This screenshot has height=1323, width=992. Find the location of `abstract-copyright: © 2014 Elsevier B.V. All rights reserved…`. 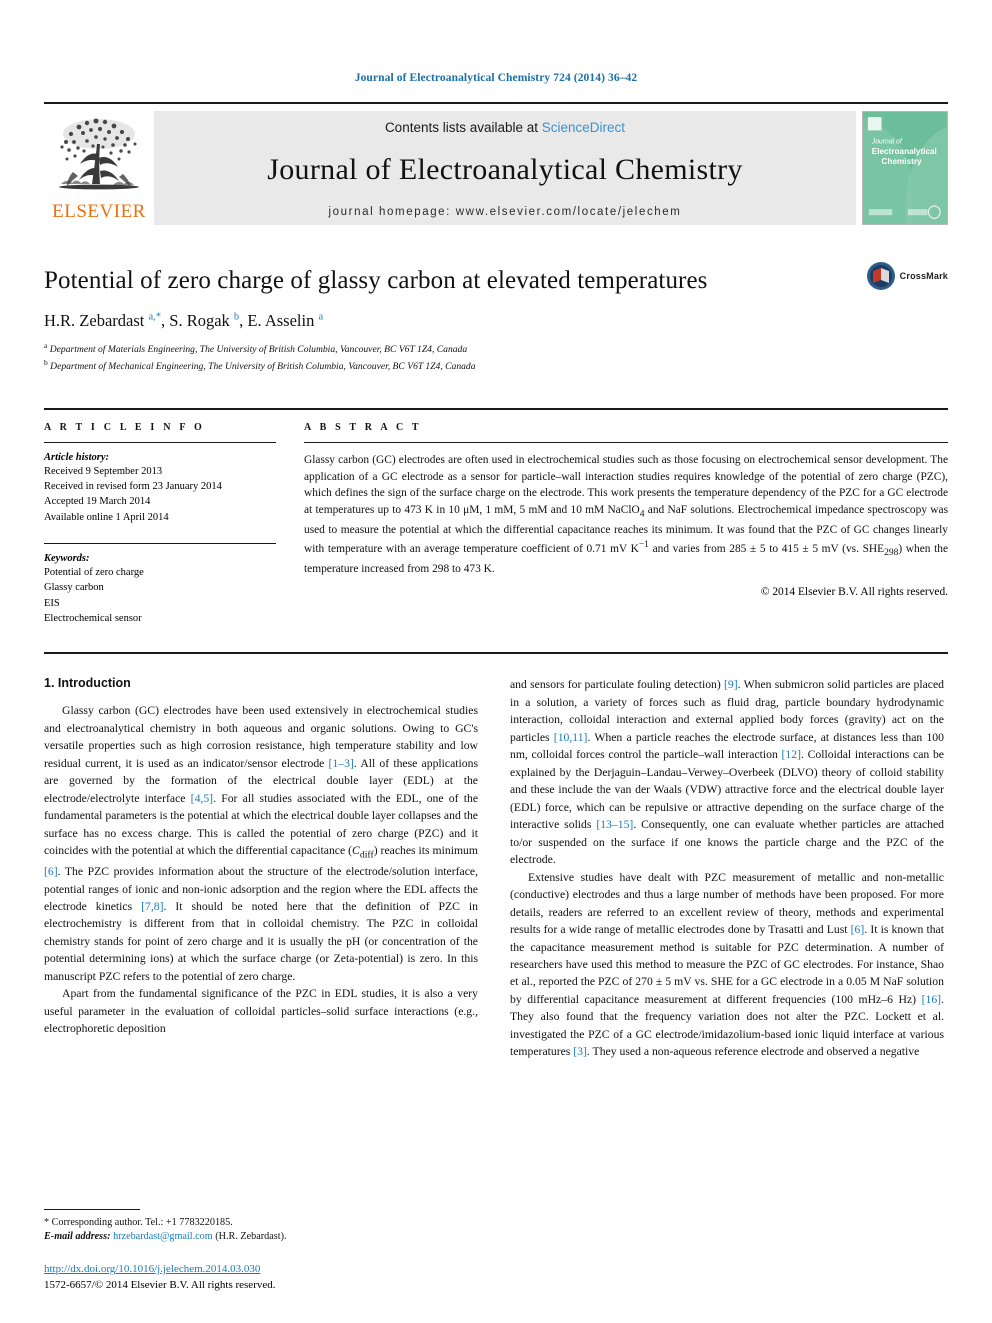

abstract-copyright: © 2014 Elsevier B.V. All rights reserved… is located at coordinates (854, 592).